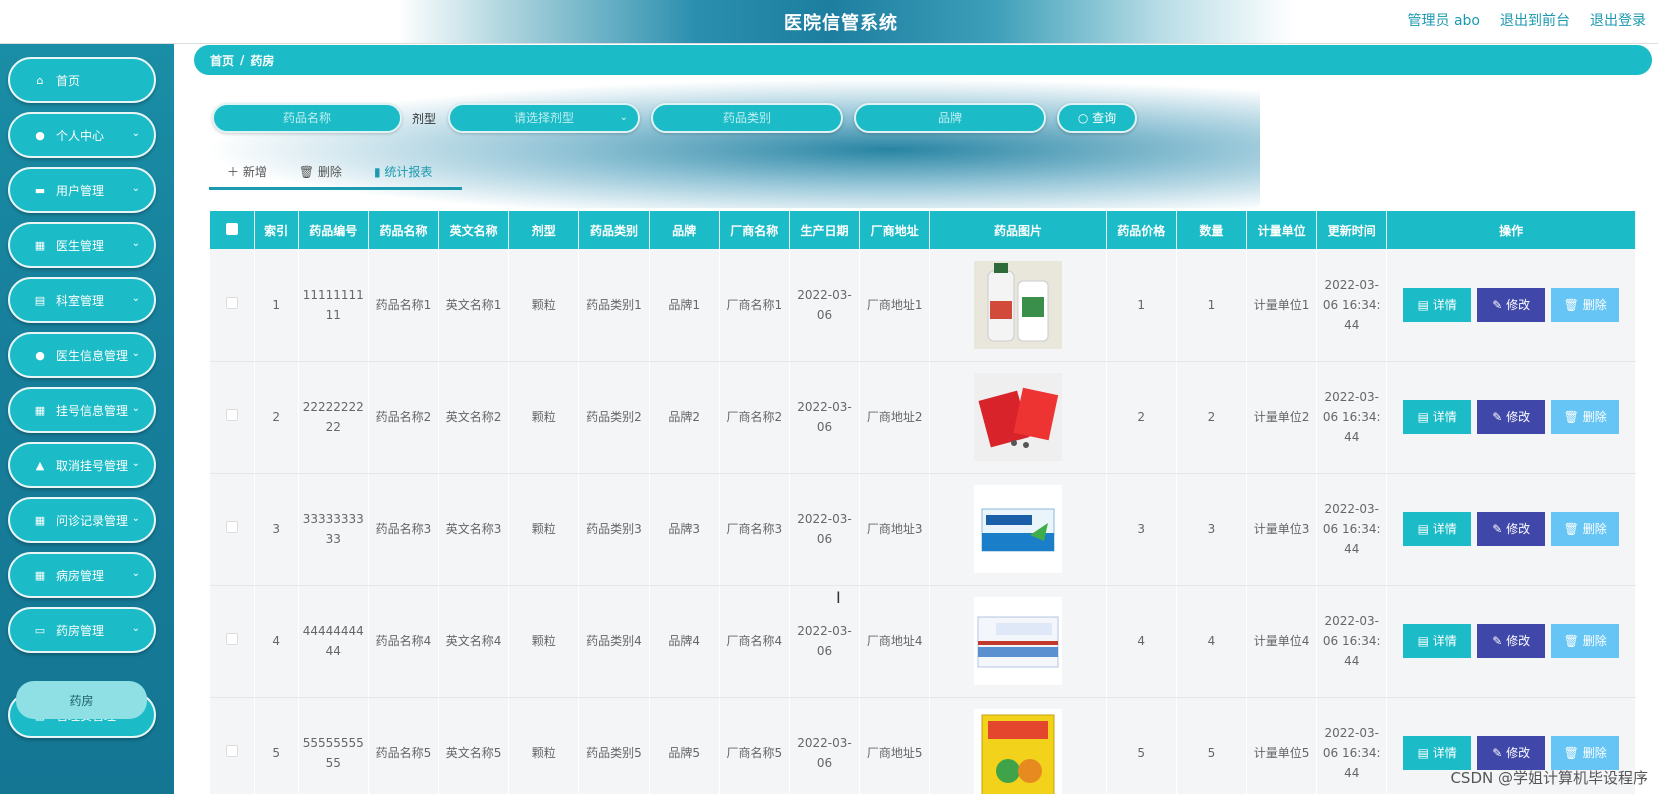 The width and height of the screenshot is (1658, 794). What do you see at coordinates (92, 465) in the screenshot?
I see `sidebar-item-label: 取消挂号管理` at bounding box center [92, 465].